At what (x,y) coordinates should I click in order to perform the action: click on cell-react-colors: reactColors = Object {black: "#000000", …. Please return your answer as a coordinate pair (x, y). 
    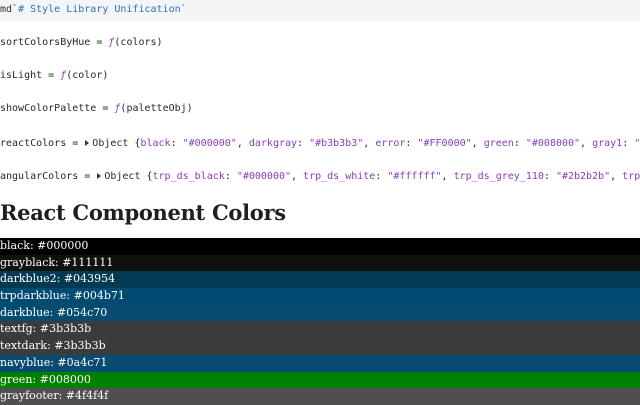
    Looking at the image, I should click on (320, 144).